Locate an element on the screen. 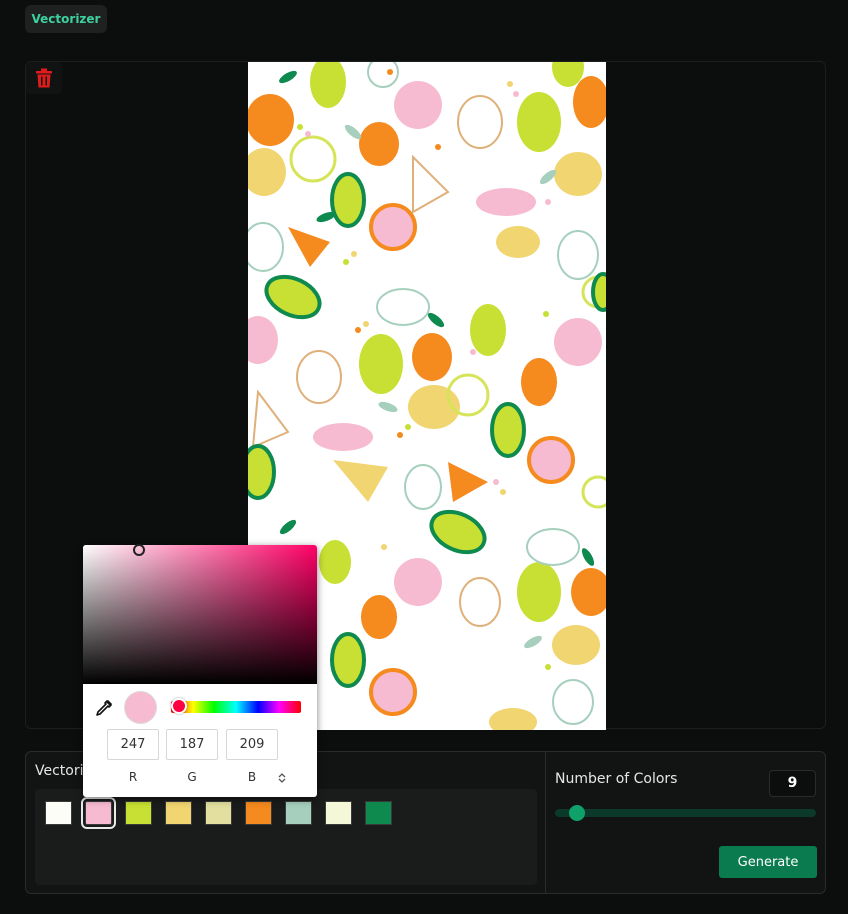  palette-swatch-2-selected is located at coordinates (98, 813).